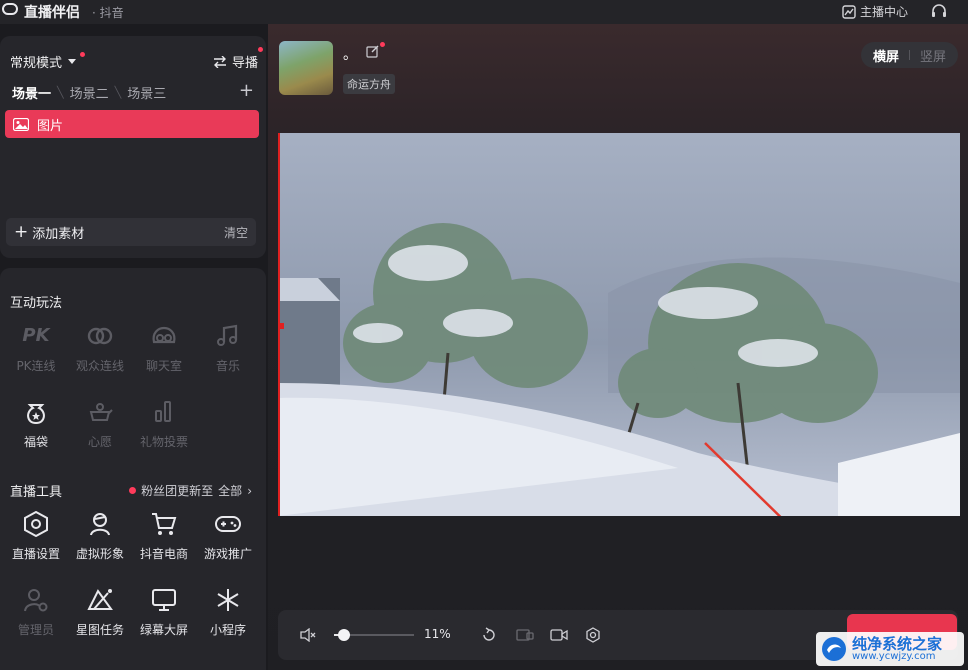  What do you see at coordinates (36, 612) in the screenshot?
I see `admin-button: 管理员` at bounding box center [36, 612].